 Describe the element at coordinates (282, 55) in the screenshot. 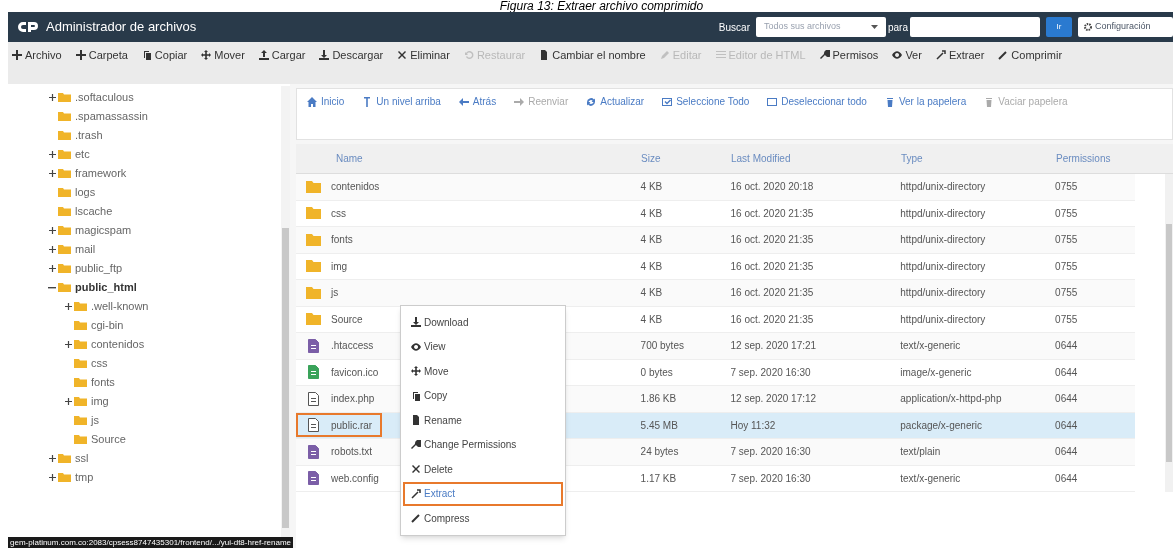

I see `toolbar-button: Cargar` at that location.